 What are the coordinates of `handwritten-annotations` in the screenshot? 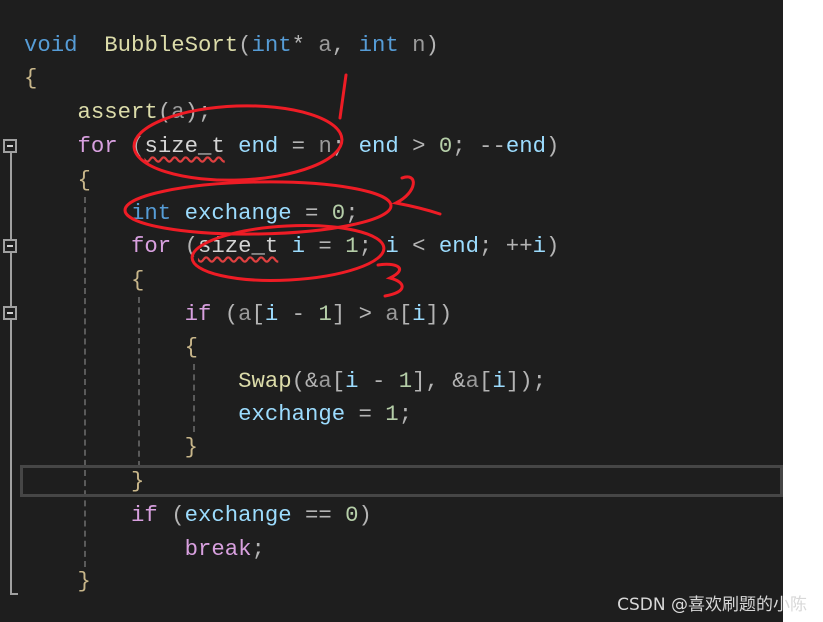 It's located at (282, 185).